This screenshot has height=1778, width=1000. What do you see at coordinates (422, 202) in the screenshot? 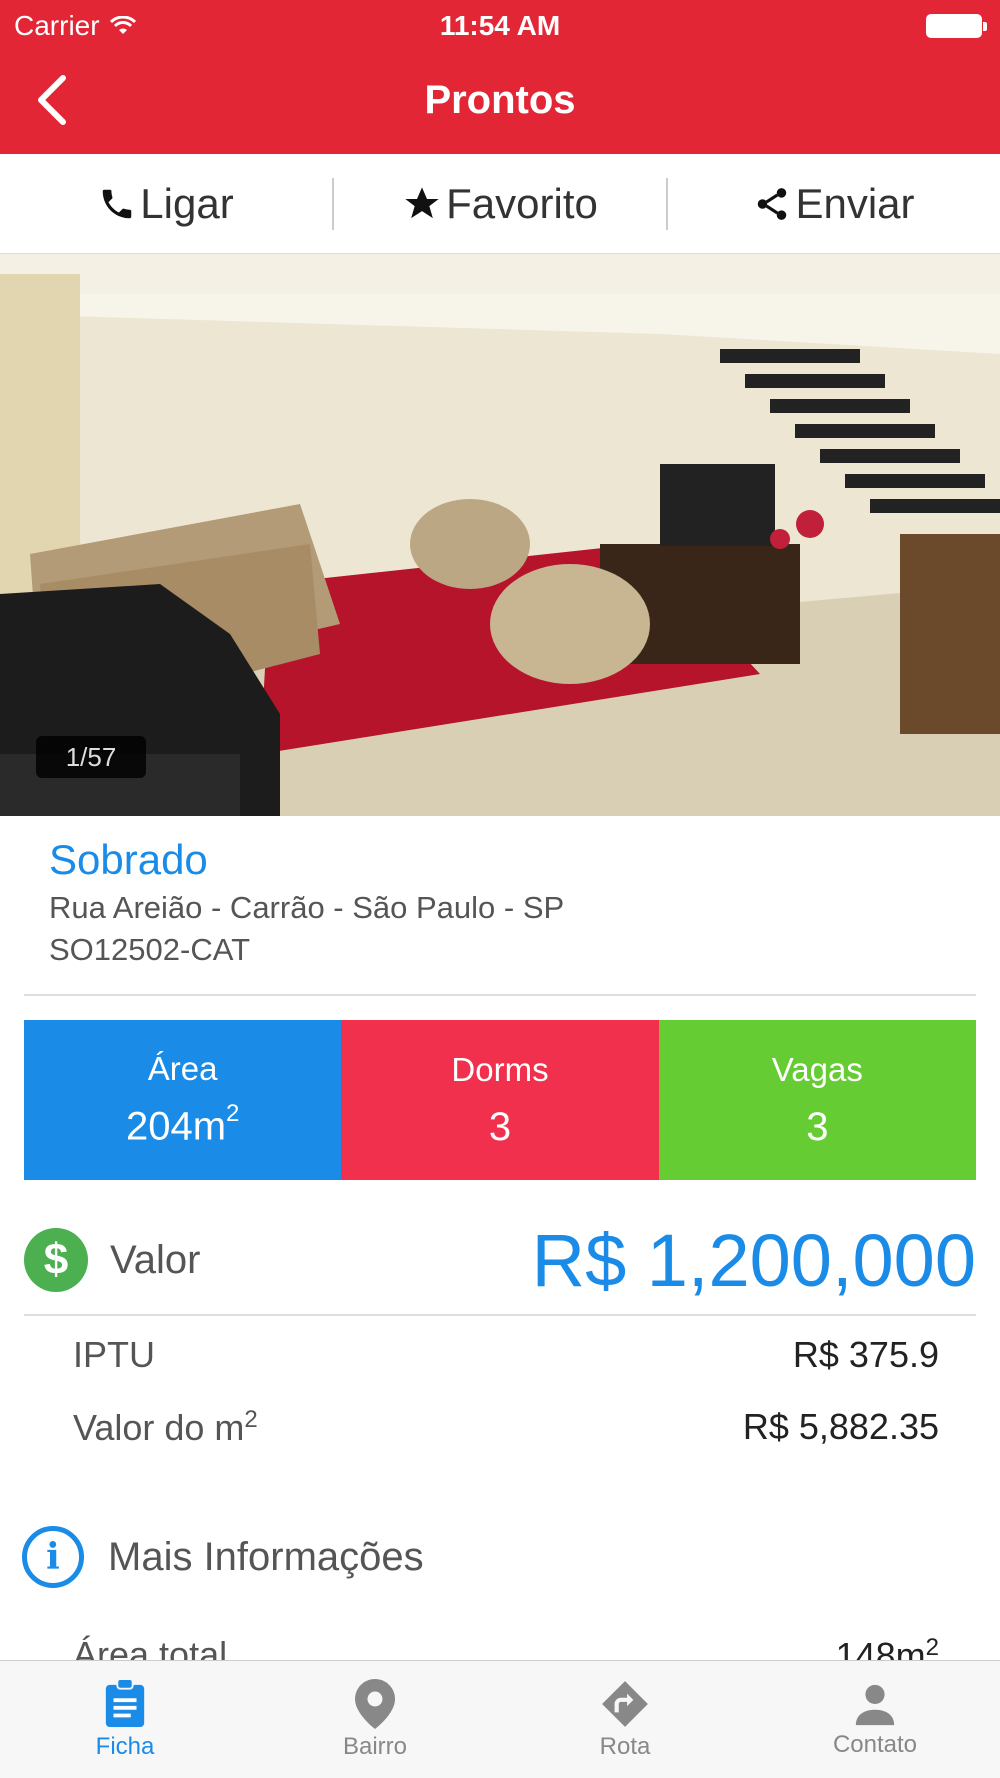
I see `star-icon` at bounding box center [422, 202].